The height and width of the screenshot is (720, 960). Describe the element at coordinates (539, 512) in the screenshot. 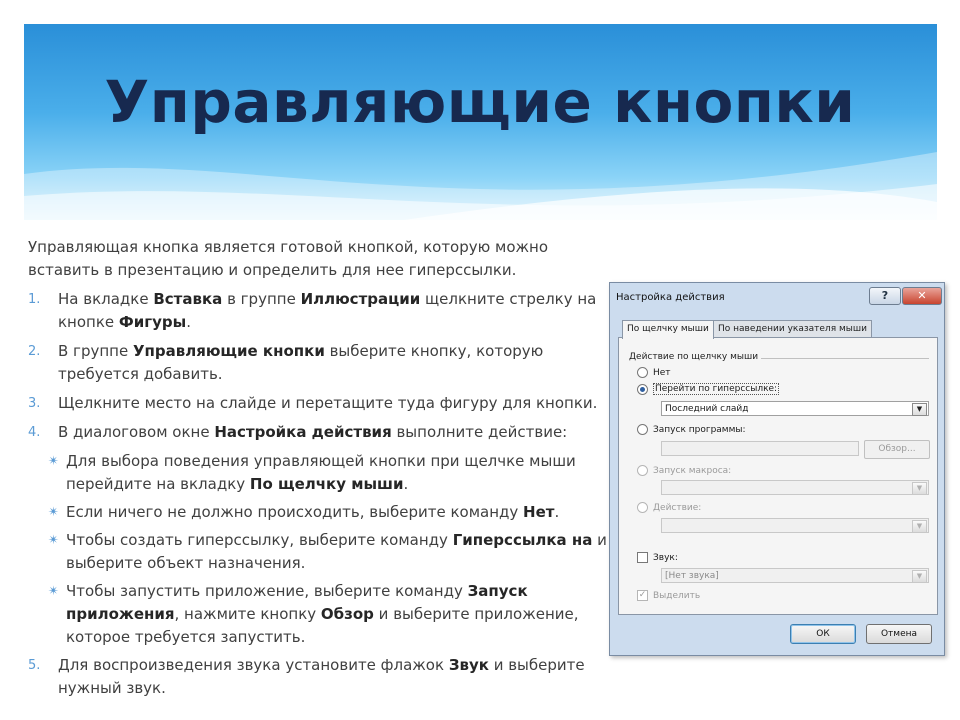

I see `bold-run: Нет` at that location.